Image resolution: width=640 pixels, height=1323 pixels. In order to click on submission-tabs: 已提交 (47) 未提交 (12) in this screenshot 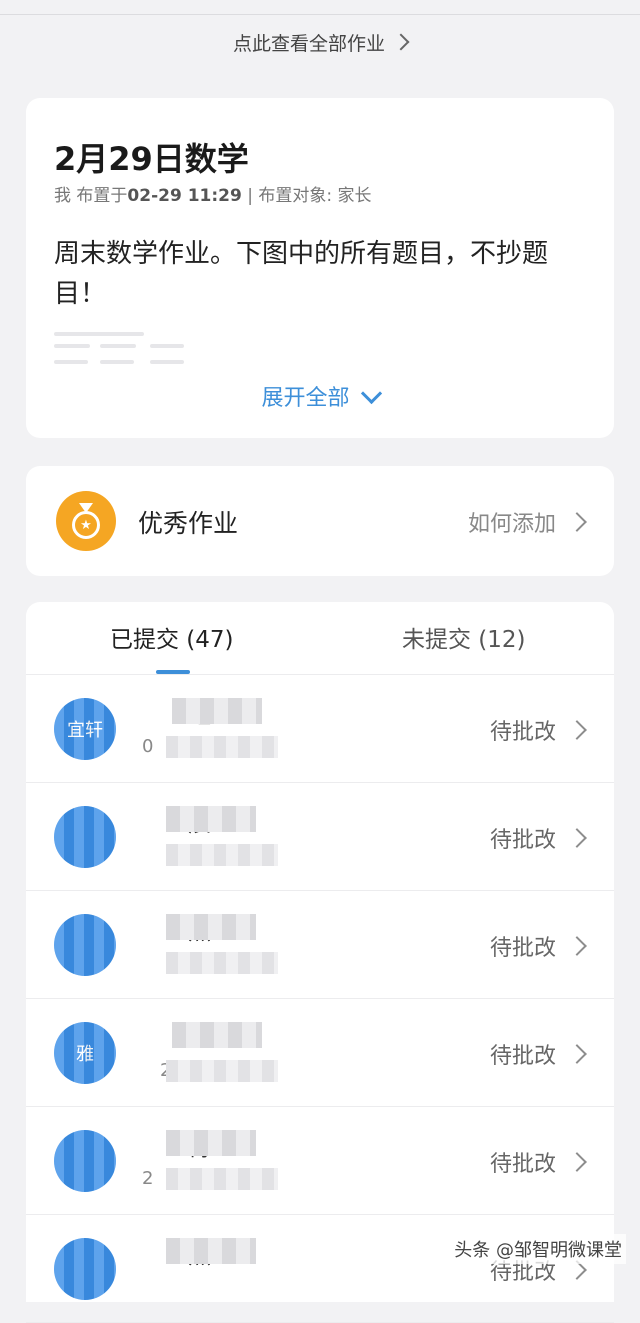, I will do `click(320, 638)`.